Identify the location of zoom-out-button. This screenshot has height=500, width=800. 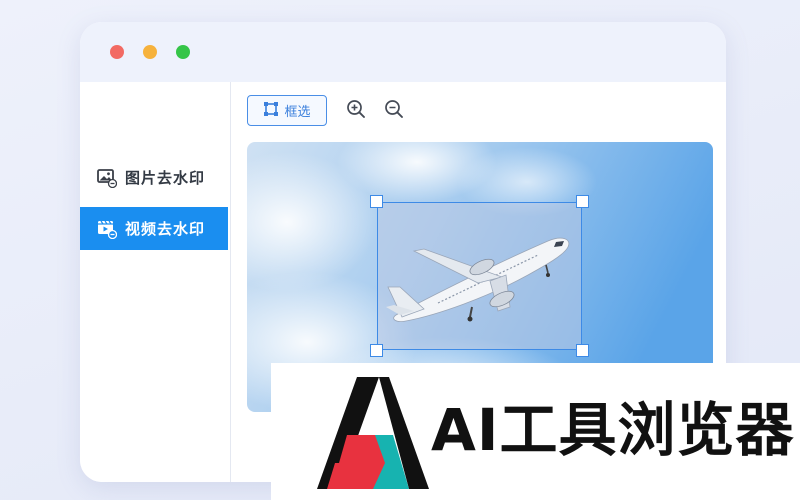
(394, 111).